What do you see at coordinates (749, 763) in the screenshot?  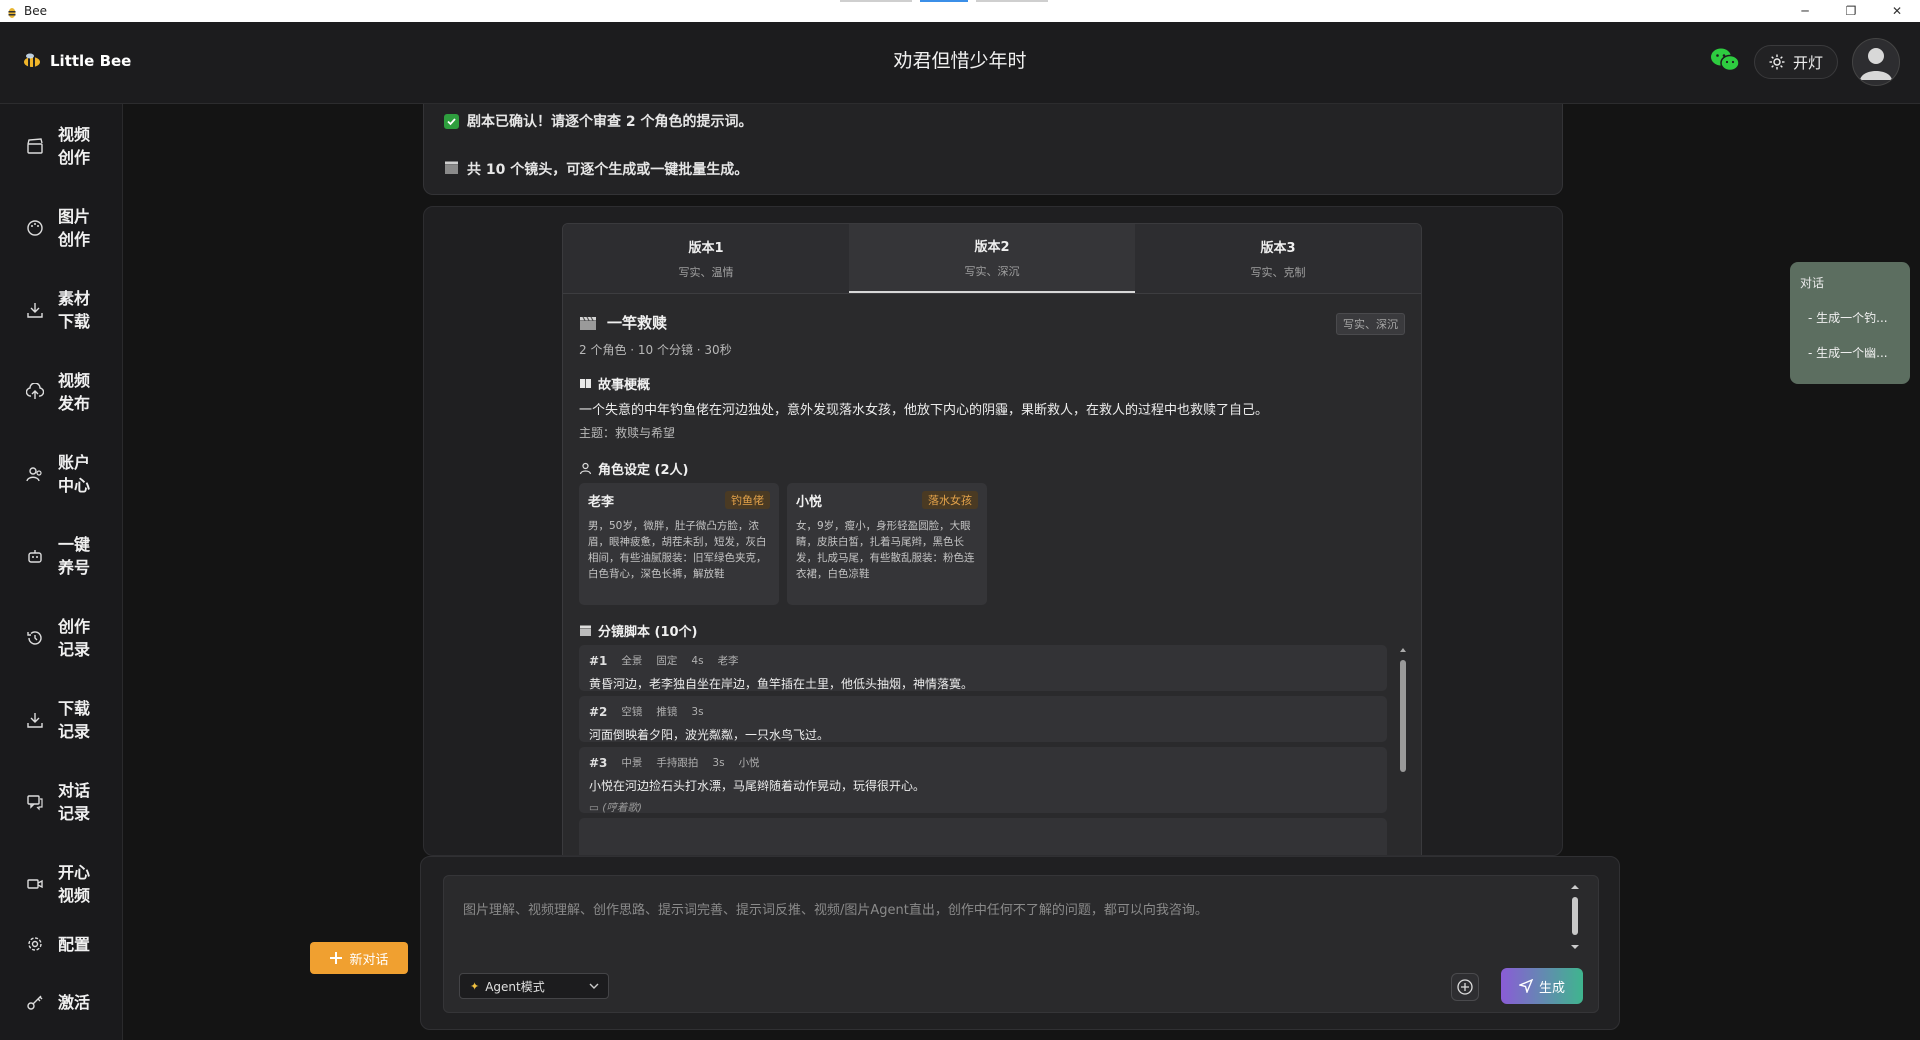 I see `shot-character: 小悦` at bounding box center [749, 763].